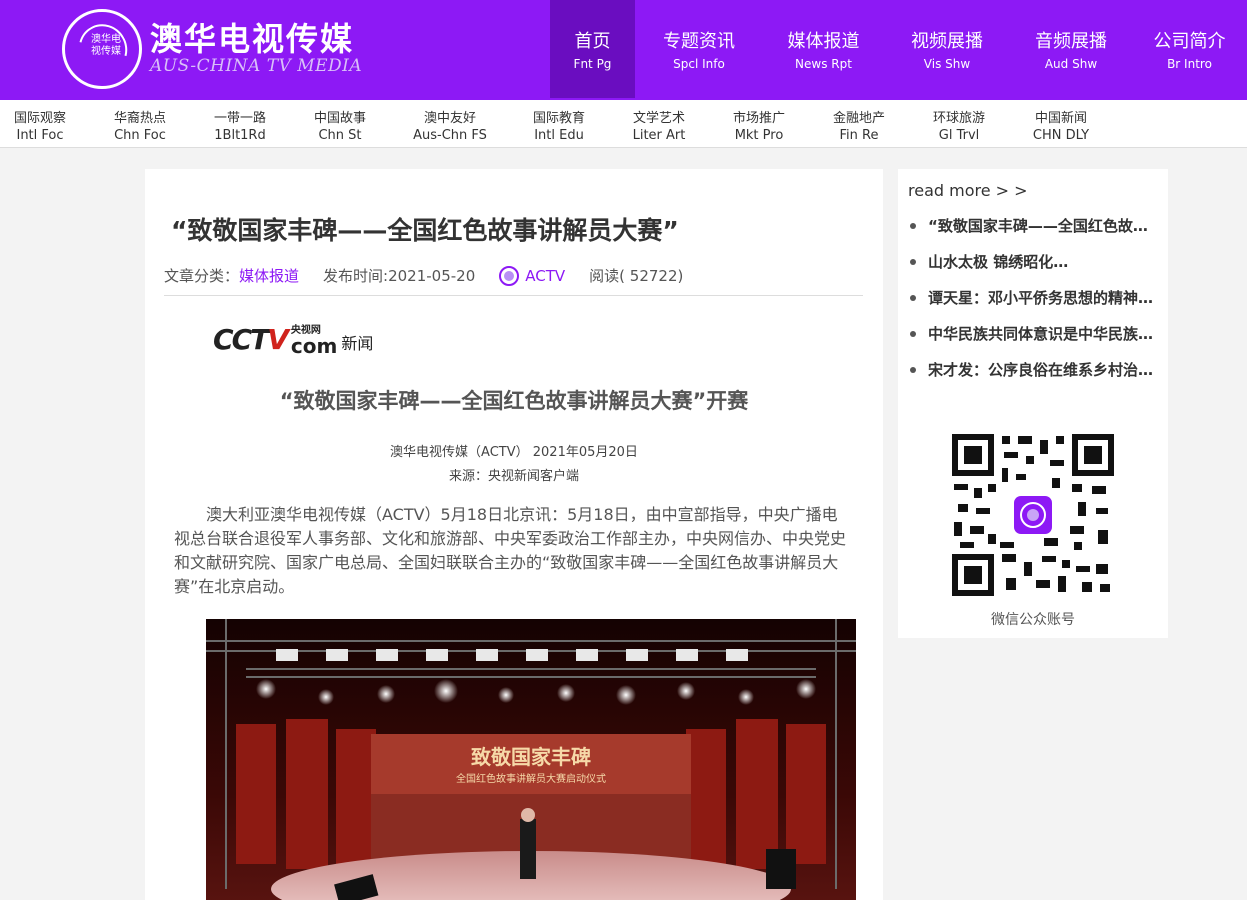 Image resolution: width=1247 pixels, height=900 pixels. What do you see at coordinates (139, 118) in the screenshot?
I see `subnav-label-cn: 华裔热点` at bounding box center [139, 118].